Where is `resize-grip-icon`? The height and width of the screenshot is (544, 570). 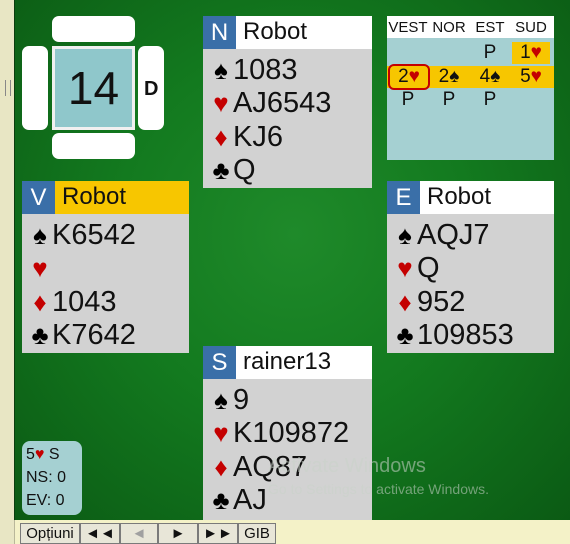
resize-grip-icon is located at coordinates (8, 88).